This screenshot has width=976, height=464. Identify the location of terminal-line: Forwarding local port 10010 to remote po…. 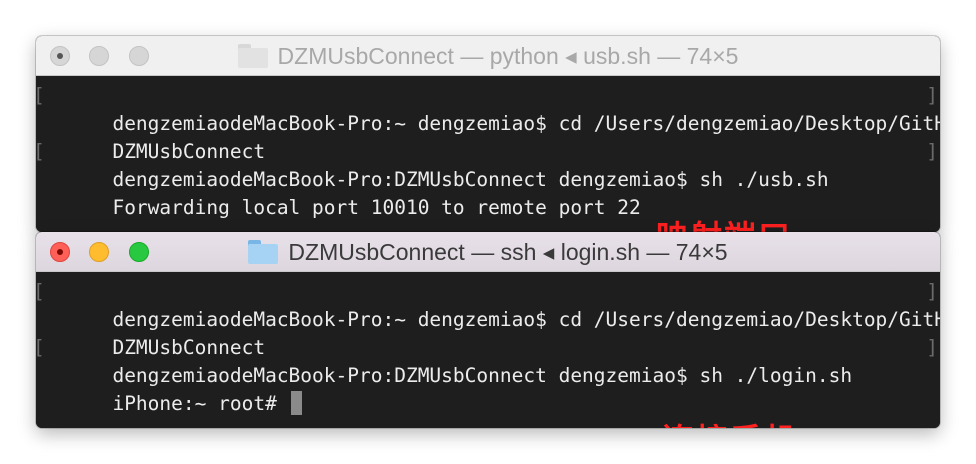
(488, 192).